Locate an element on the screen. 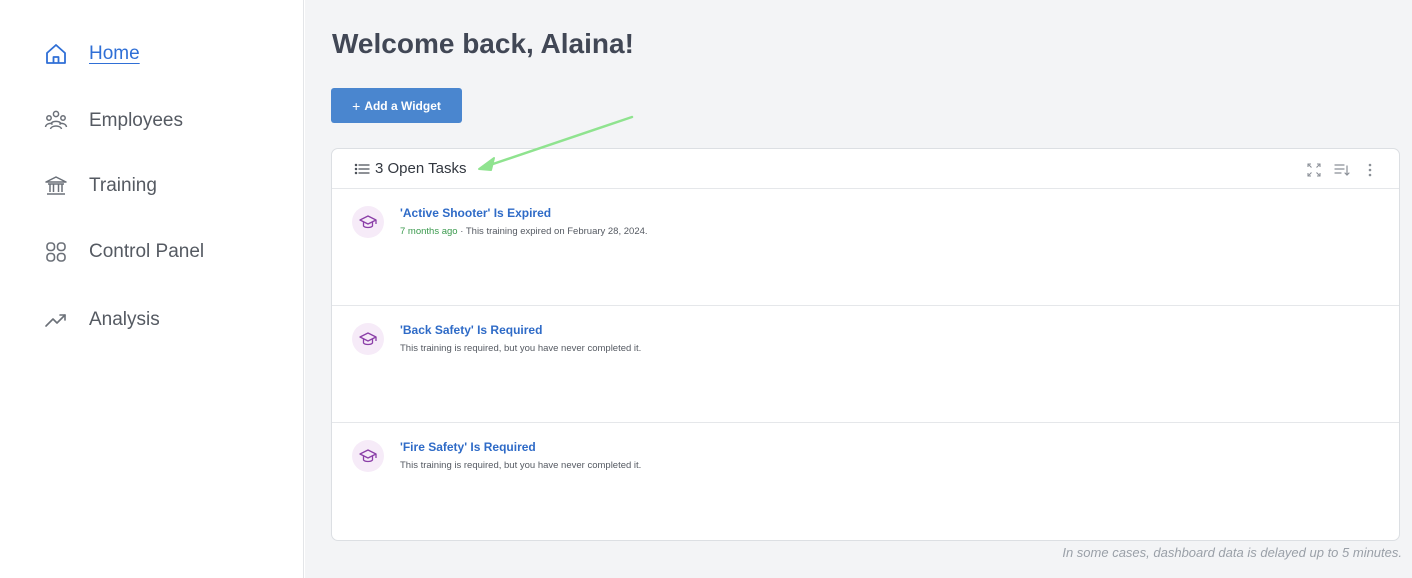  home-icon is located at coordinates (56, 54).